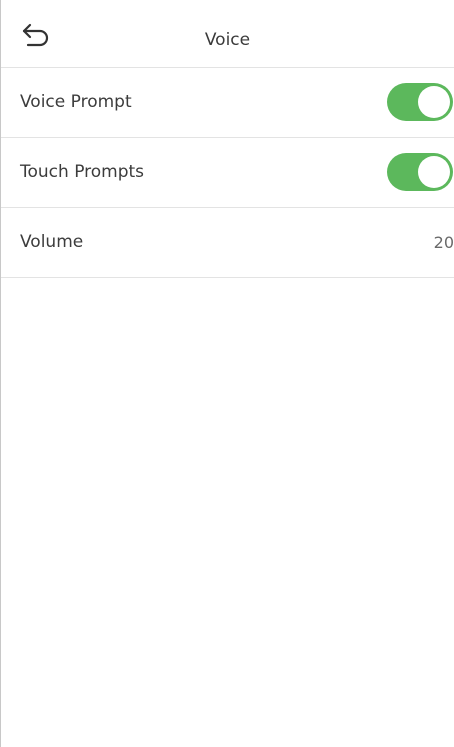 Image resolution: width=454 pixels, height=747 pixels. Describe the element at coordinates (52, 242) in the screenshot. I see `volume-label: Volume` at that location.